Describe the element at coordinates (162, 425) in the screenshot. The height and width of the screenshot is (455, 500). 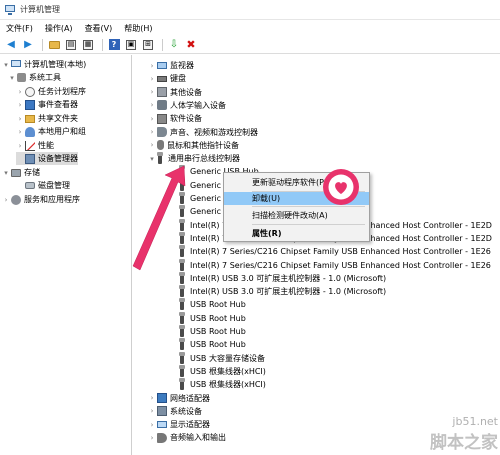
I see `display-adapter-icon` at that location.